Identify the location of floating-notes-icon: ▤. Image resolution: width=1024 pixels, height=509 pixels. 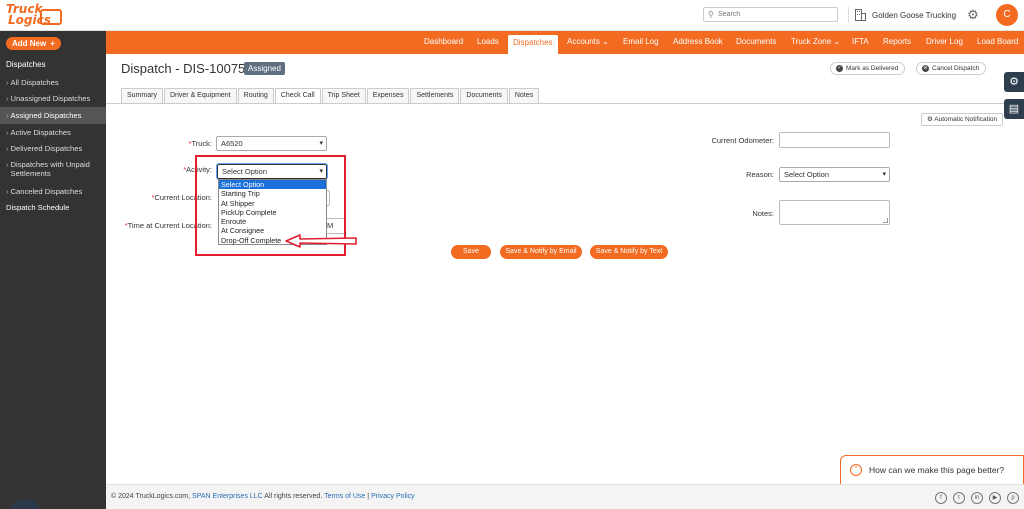
(1014, 109).